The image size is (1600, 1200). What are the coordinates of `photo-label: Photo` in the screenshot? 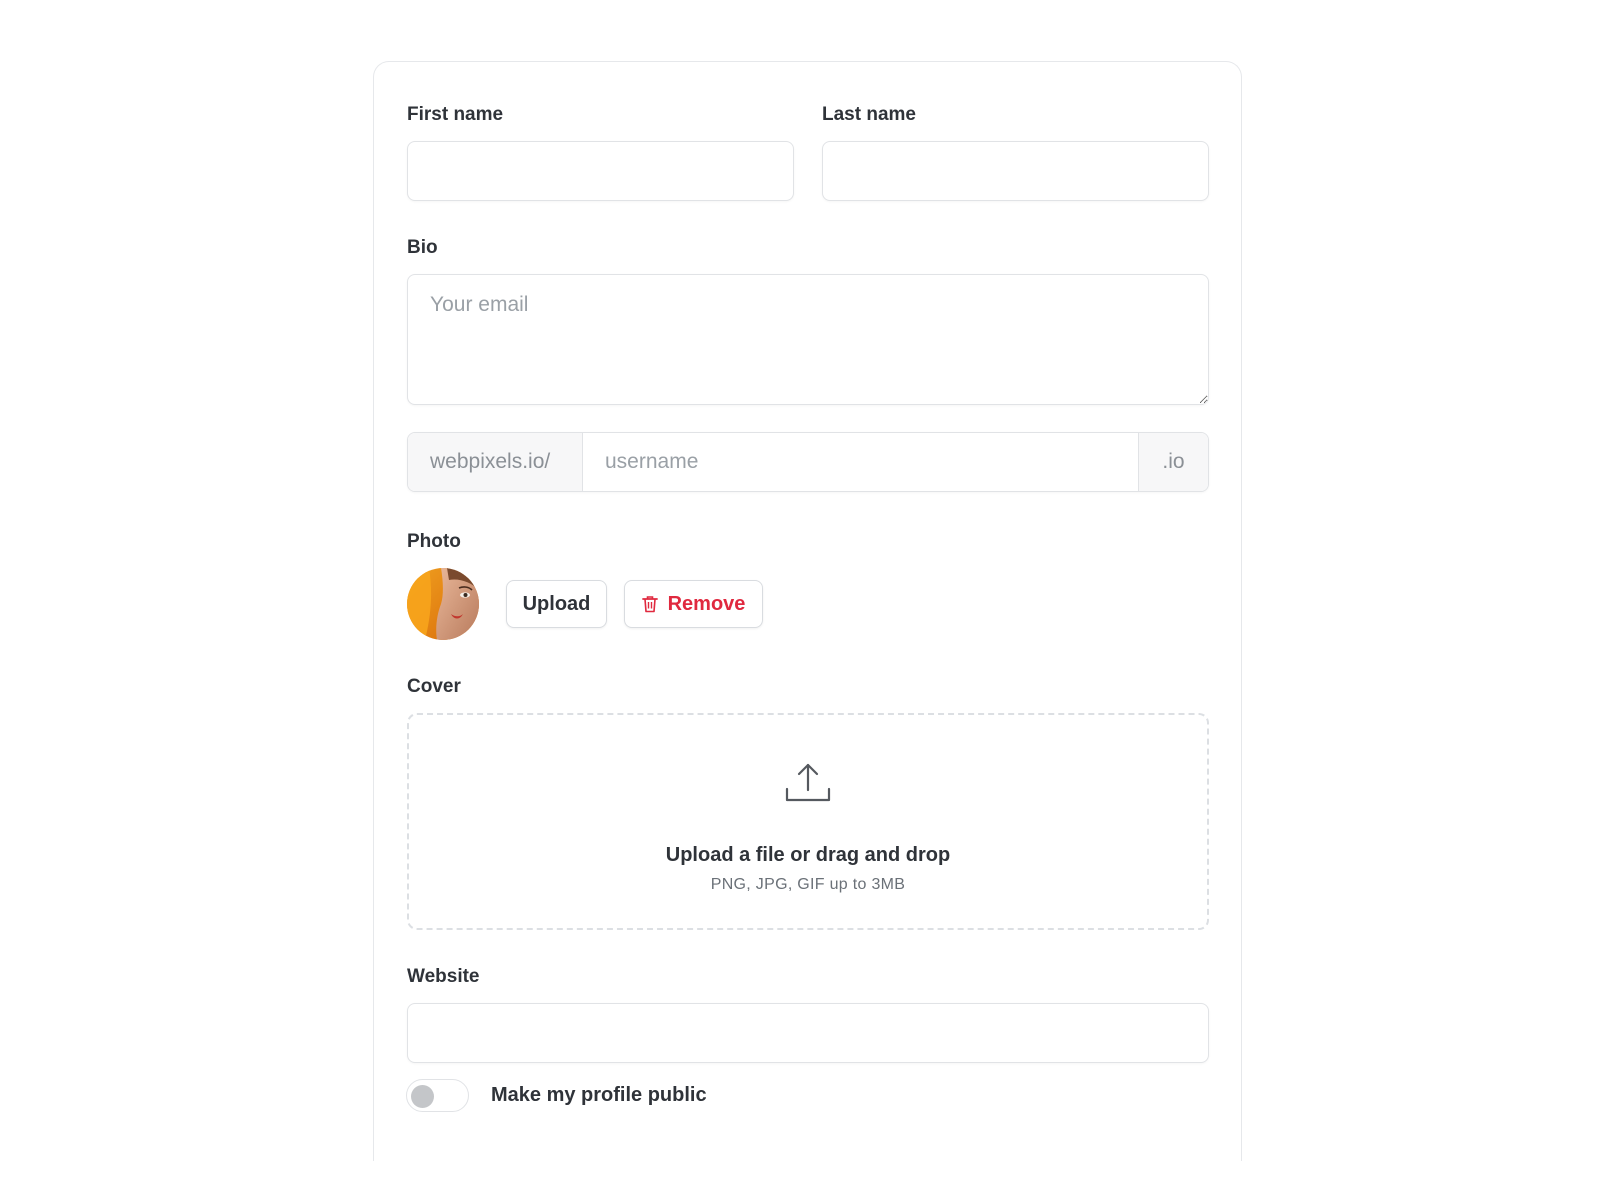 It's located at (434, 541).